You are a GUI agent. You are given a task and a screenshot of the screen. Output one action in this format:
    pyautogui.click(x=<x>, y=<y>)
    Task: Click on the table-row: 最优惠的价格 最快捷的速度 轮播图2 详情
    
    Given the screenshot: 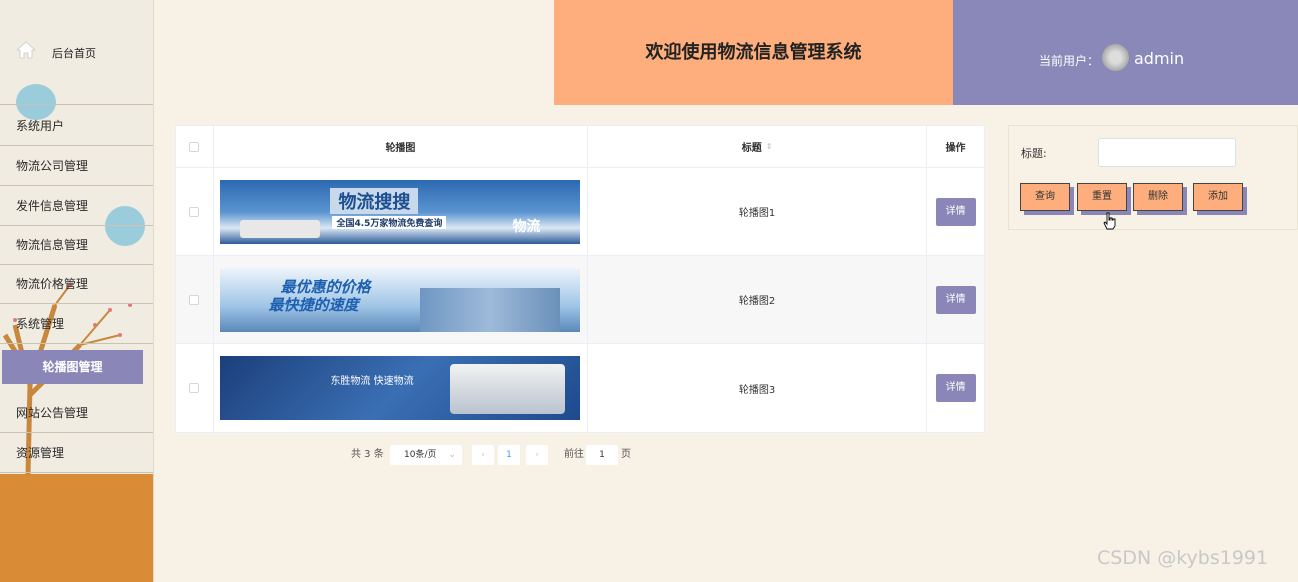 What is the action you would take?
    pyautogui.click(x=580, y=300)
    